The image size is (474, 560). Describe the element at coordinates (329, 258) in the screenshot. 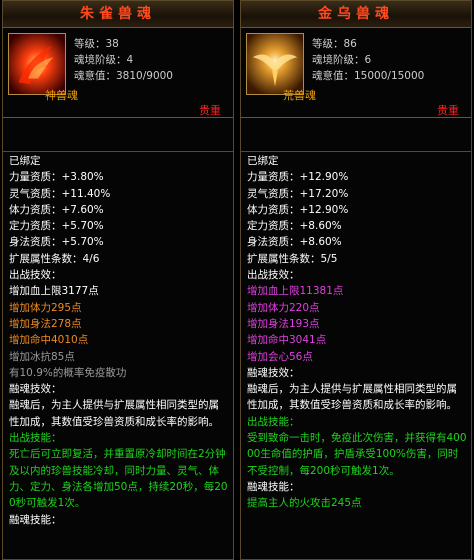

I see `aptitude-value: 5/5` at that location.